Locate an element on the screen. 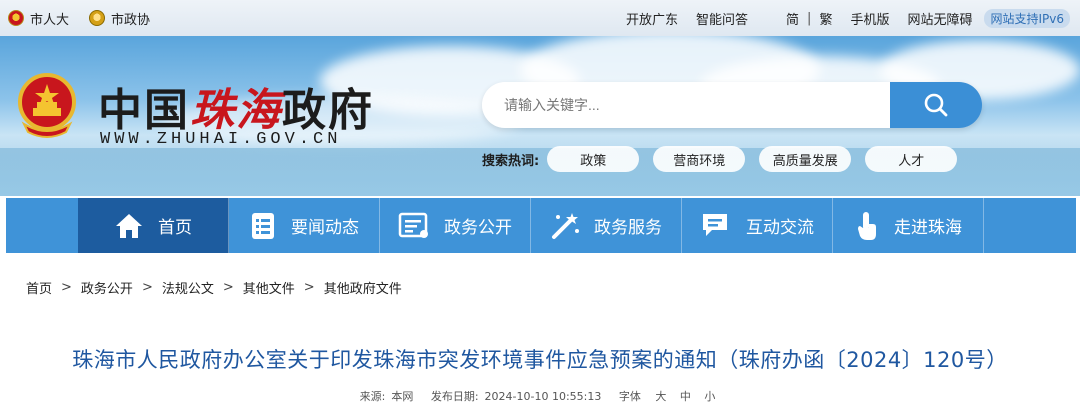 The image size is (1080, 420). accessibility-link: 网站无障碍 is located at coordinates (939, 18).